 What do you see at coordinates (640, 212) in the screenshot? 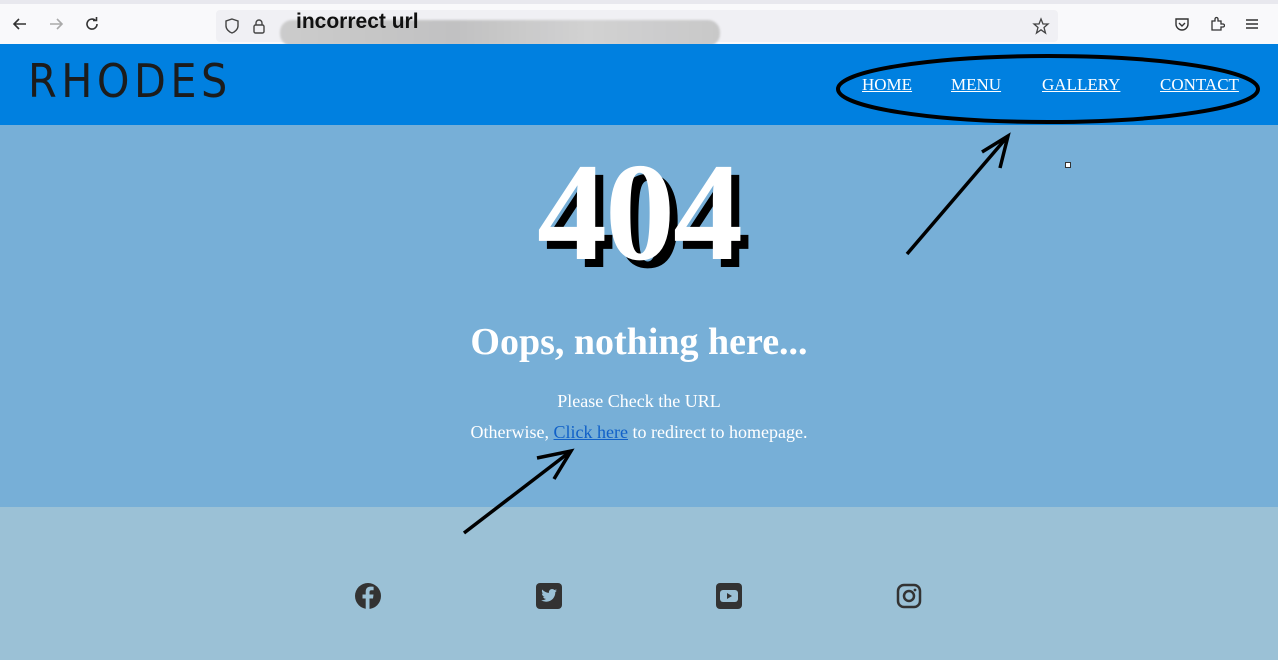
I see `error-code: 404` at bounding box center [640, 212].